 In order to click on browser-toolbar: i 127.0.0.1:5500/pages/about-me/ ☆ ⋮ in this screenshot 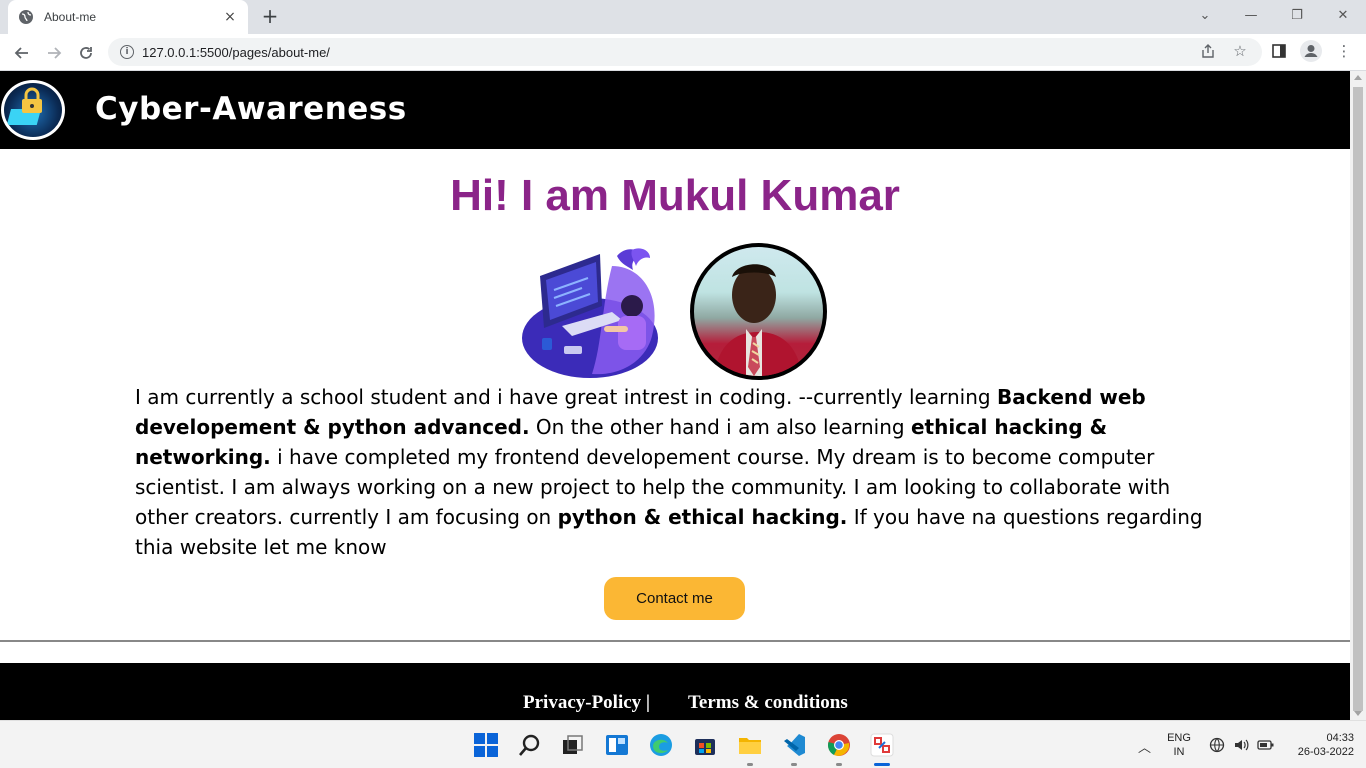, I will do `click(683, 52)`.